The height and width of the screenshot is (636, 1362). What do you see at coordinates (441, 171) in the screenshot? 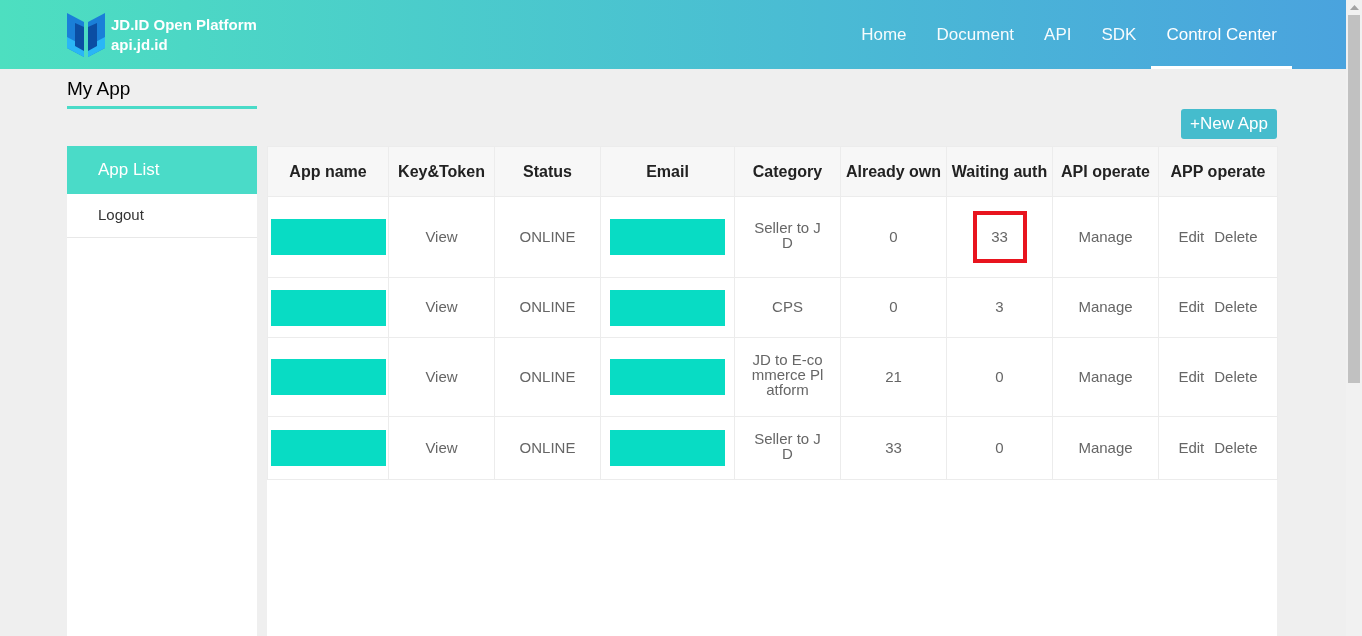
I see `column-header: Key&Token` at bounding box center [441, 171].